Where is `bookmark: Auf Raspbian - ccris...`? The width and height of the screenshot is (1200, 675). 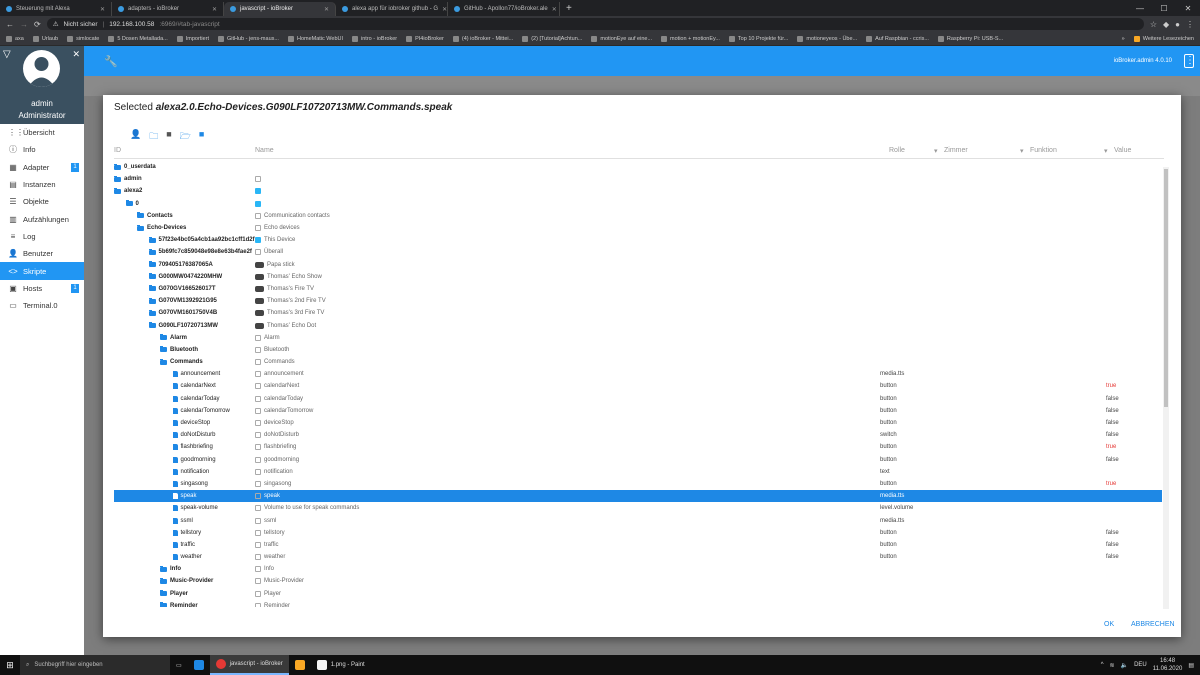 bookmark: Auf Raspbian - ccris... is located at coordinates (897, 38).